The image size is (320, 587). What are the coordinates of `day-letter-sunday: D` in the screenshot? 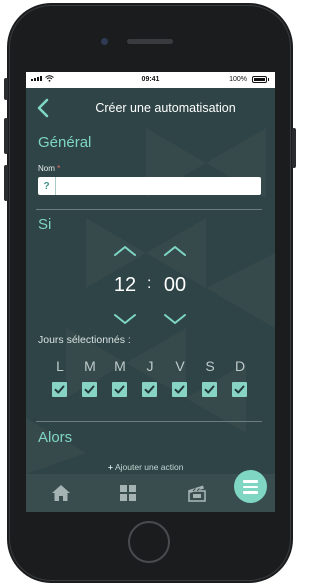 It's located at (240, 366).